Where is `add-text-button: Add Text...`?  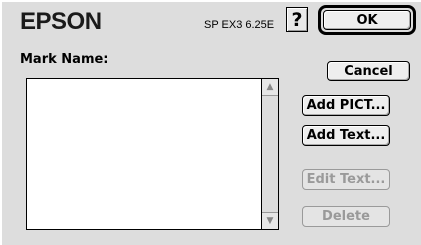
add-text-button: Add Text... is located at coordinates (346, 135).